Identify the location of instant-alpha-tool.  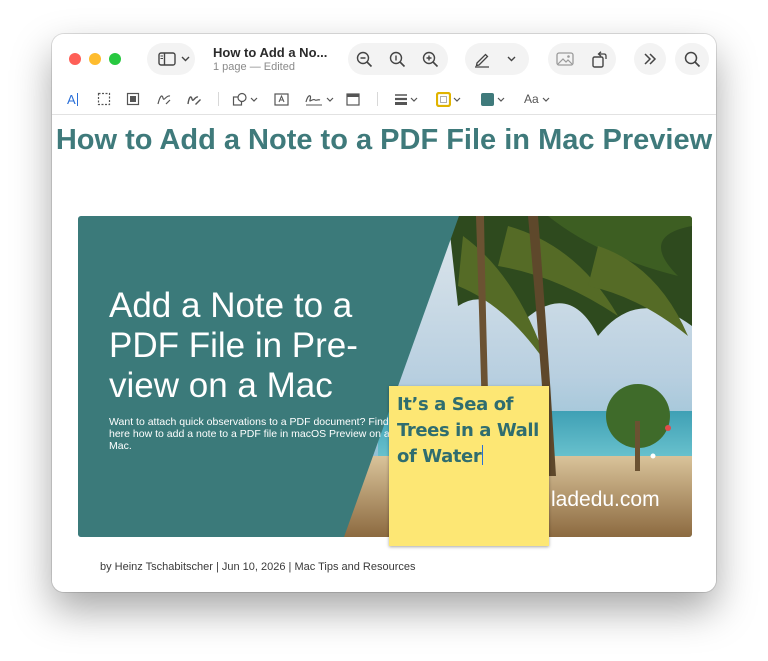
(133, 99).